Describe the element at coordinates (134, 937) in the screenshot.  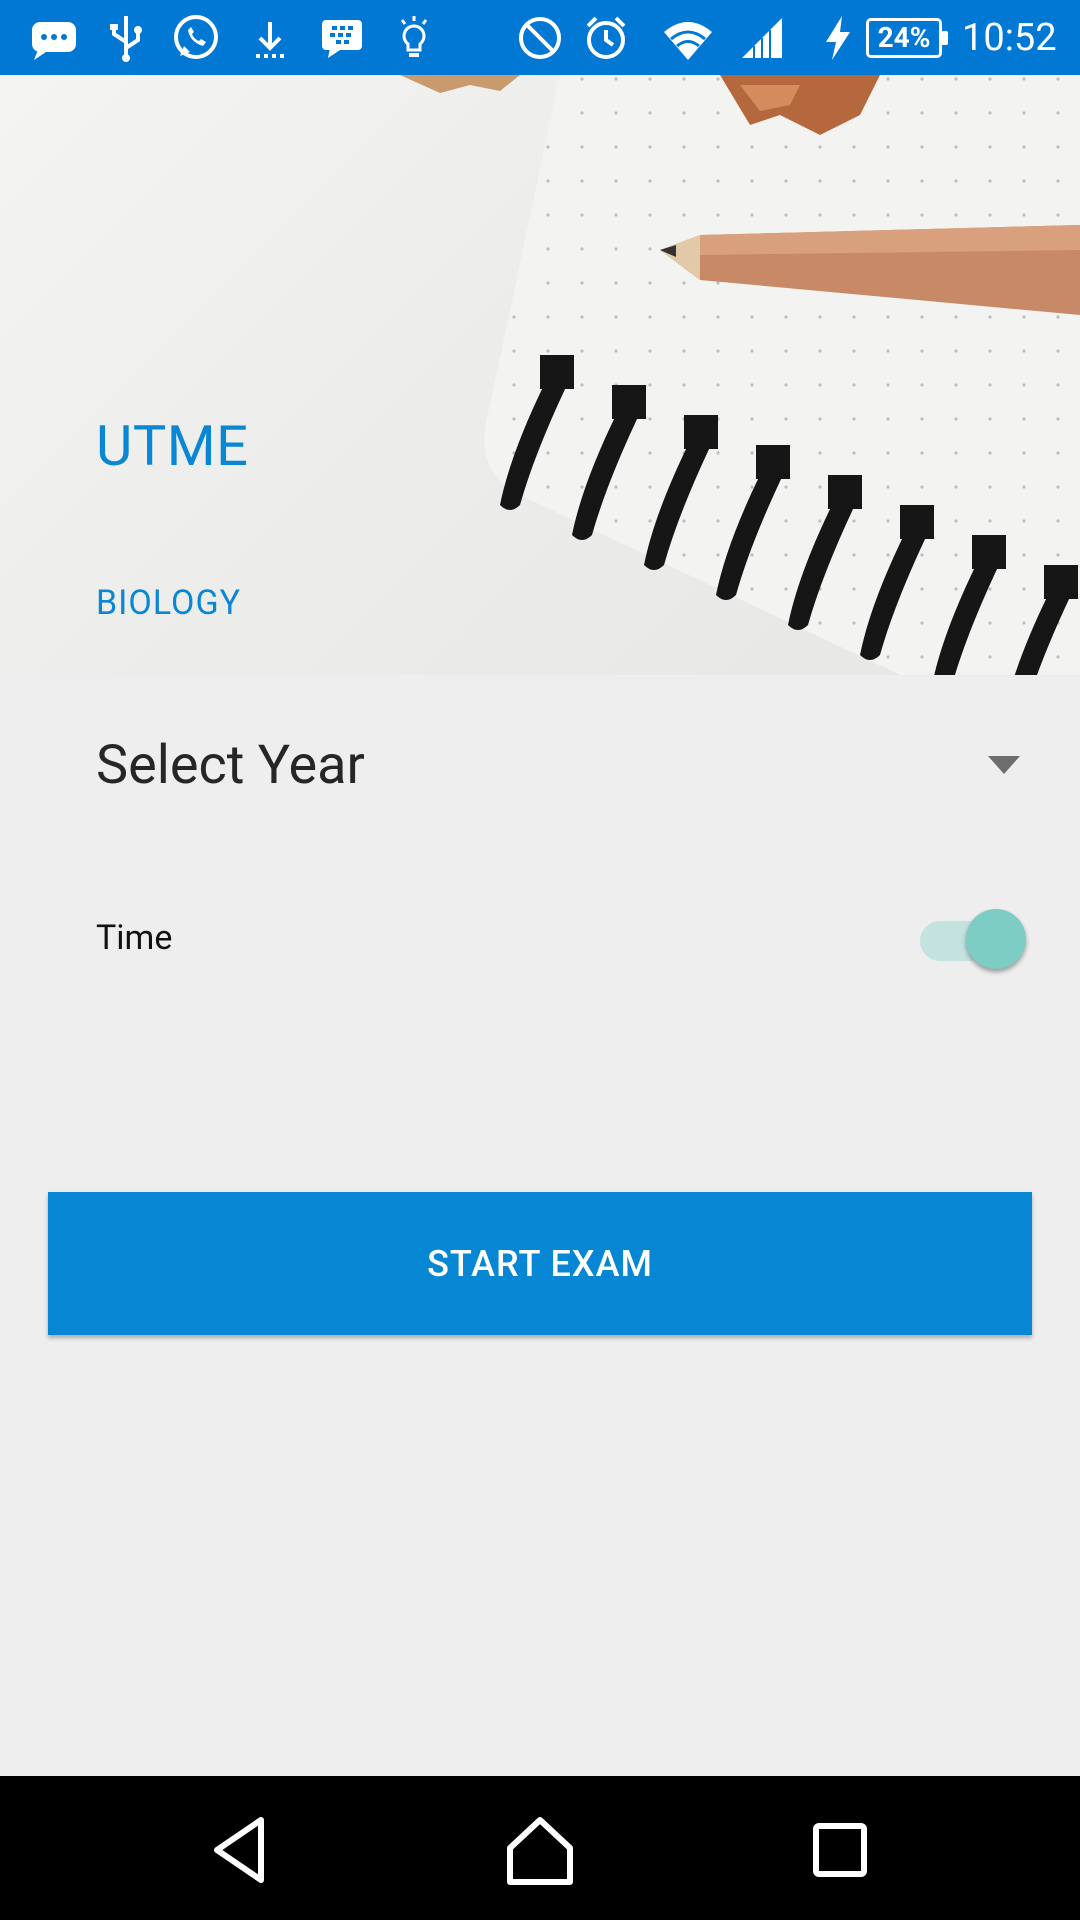
I see `time-label: Time` at that location.